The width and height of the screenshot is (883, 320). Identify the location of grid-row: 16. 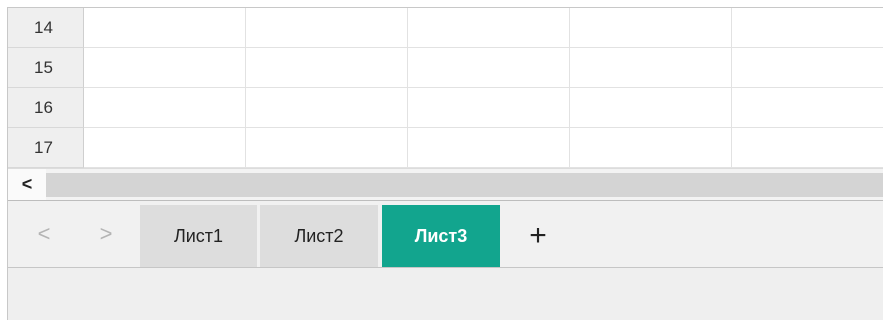
(445, 108).